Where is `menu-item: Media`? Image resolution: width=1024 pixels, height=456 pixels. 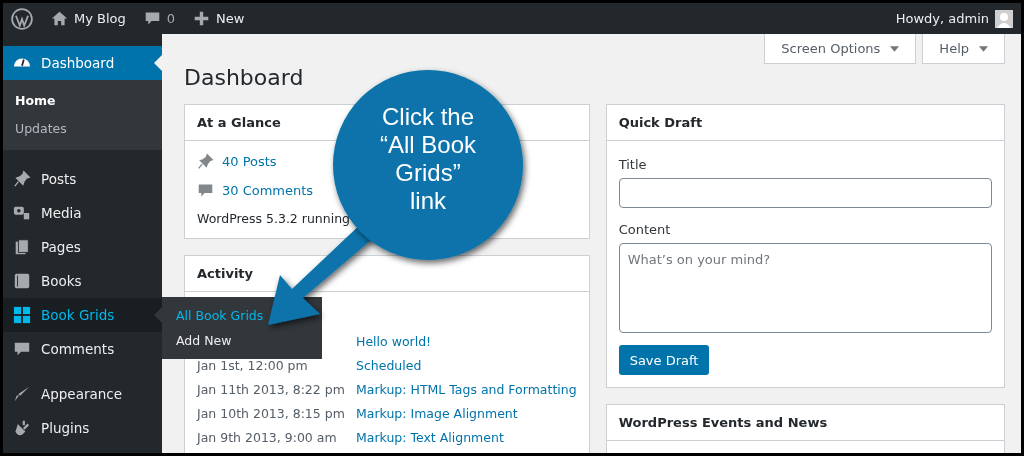 menu-item: Media is located at coordinates (82, 213).